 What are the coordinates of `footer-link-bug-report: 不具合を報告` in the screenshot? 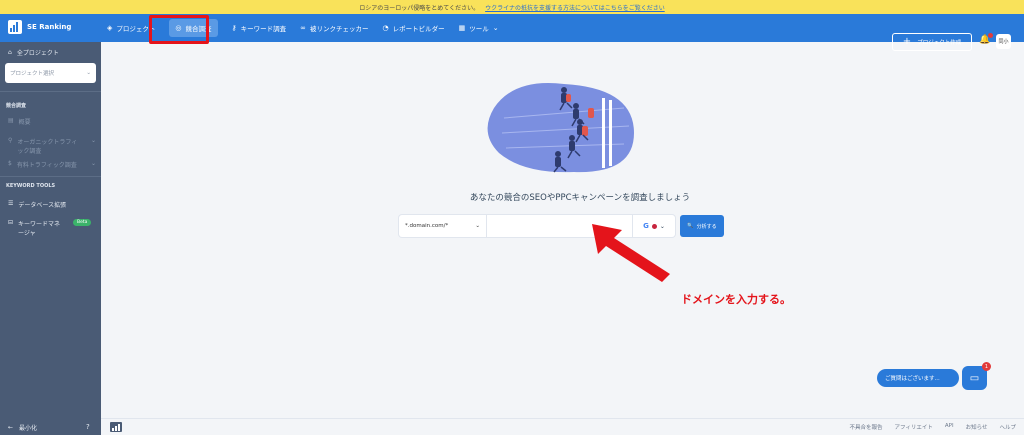 It's located at (865, 427).